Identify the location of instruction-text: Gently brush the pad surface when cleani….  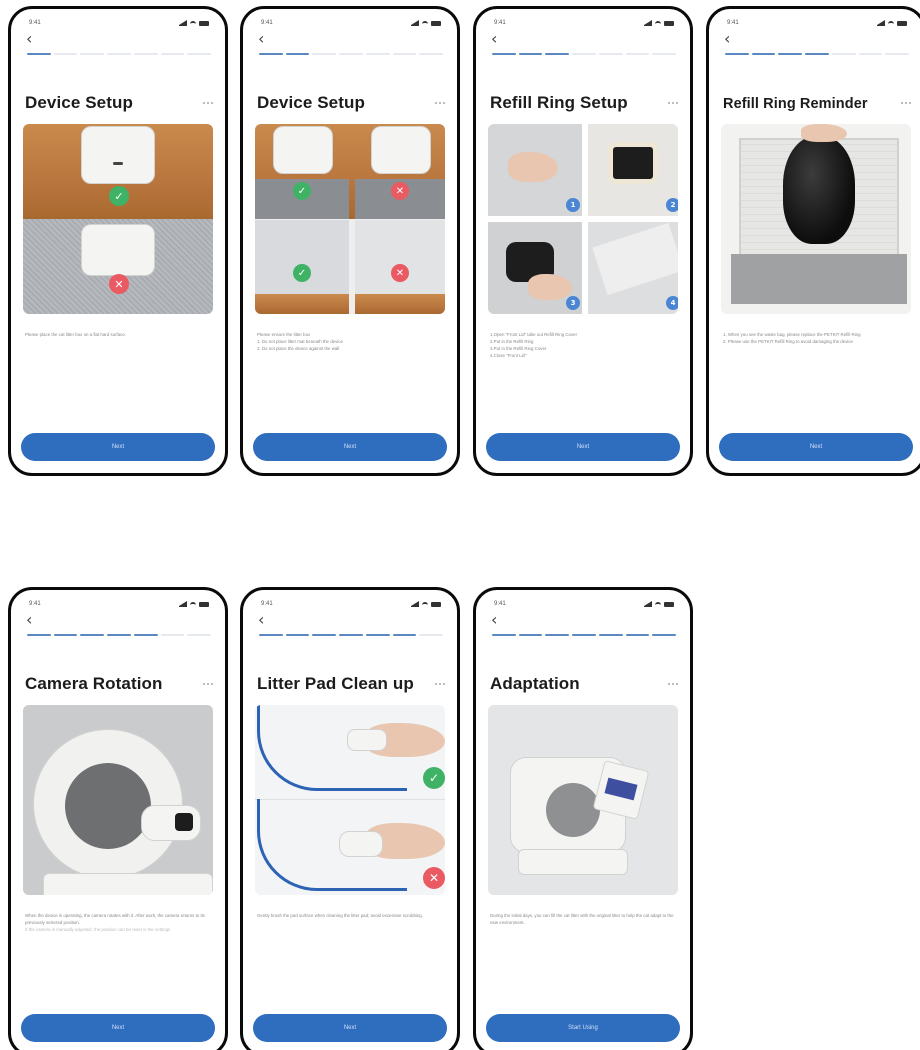
(340, 915).